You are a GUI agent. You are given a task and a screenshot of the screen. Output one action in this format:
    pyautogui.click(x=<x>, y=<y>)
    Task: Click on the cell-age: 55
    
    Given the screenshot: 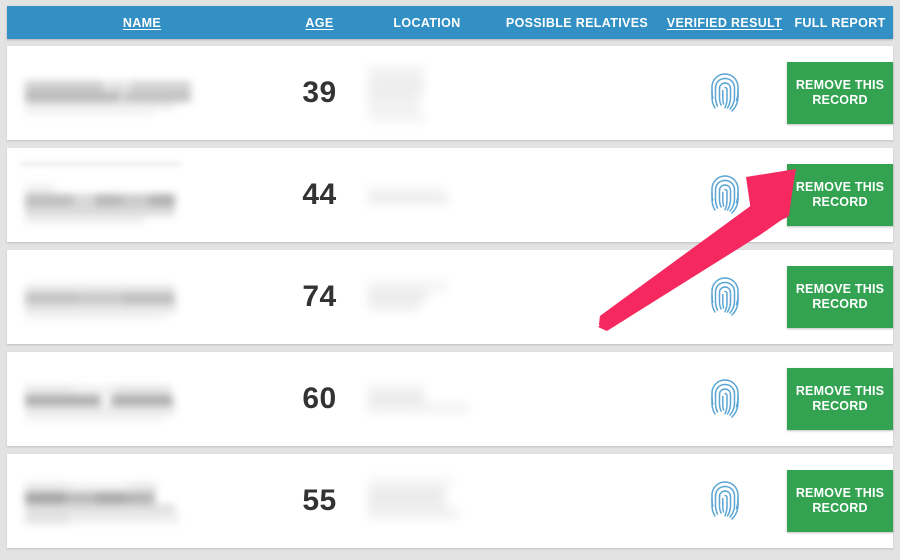 What is the action you would take?
    pyautogui.click(x=319, y=501)
    